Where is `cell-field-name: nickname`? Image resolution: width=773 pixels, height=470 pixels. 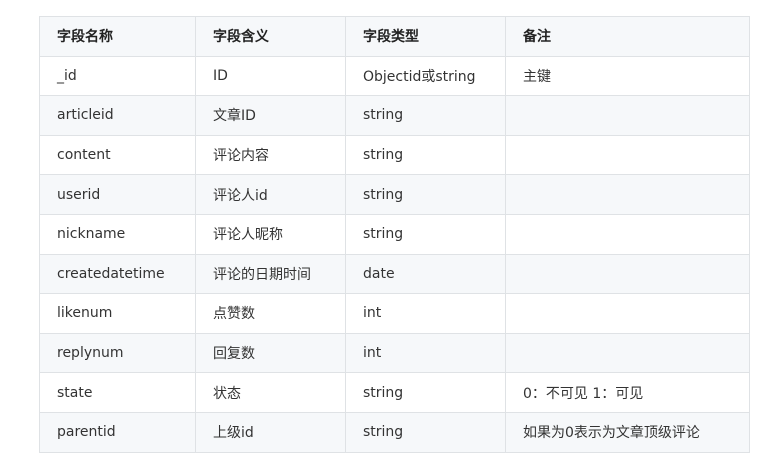 cell-field-name: nickname is located at coordinates (117, 234).